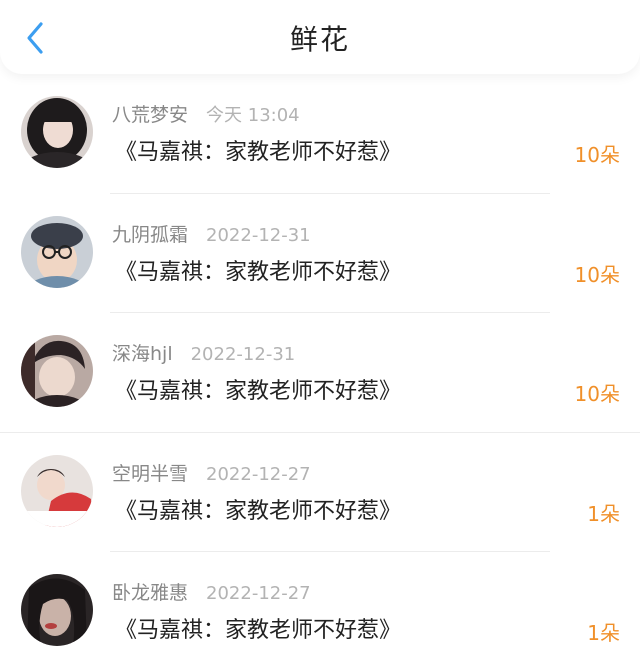 Image resolution: width=640 pixels, height=672 pixels. Describe the element at coordinates (319, 39) in the screenshot. I see `page-title: 鲜花` at that location.